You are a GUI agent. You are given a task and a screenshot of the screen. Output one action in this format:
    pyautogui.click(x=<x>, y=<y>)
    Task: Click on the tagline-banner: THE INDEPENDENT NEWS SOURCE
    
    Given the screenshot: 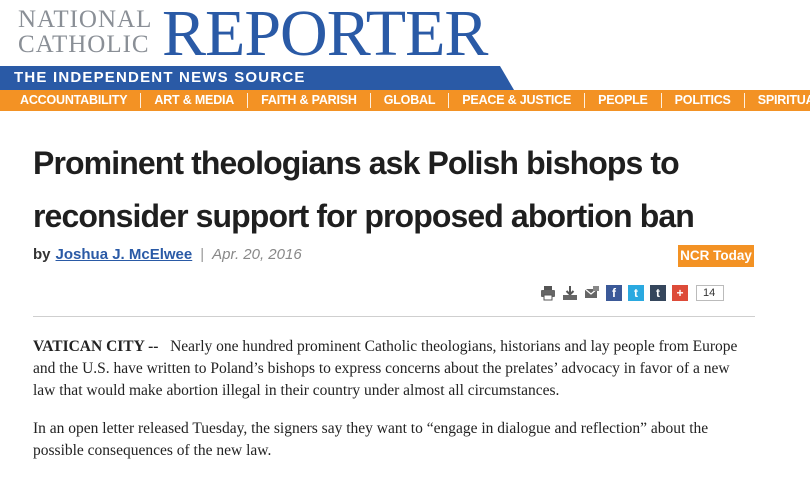 What is the action you would take?
    pyautogui.click(x=257, y=78)
    